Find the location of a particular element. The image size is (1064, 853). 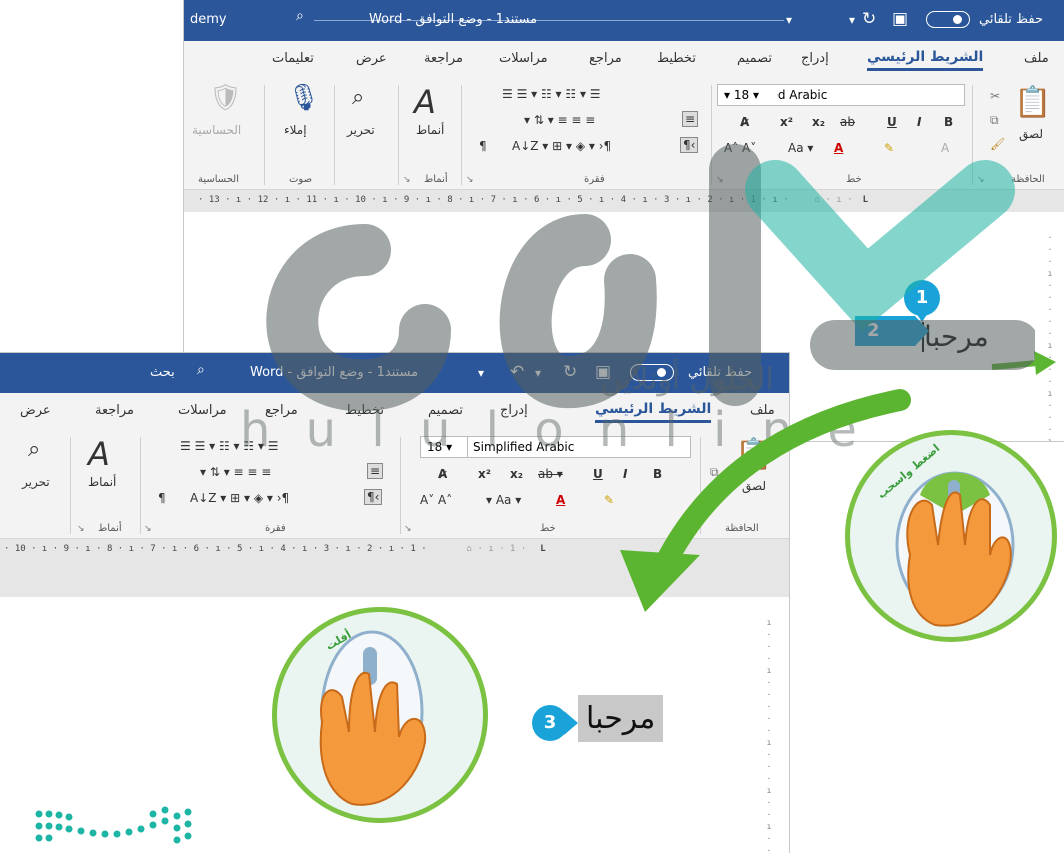

tab-design: تصميم is located at coordinates (754, 58).